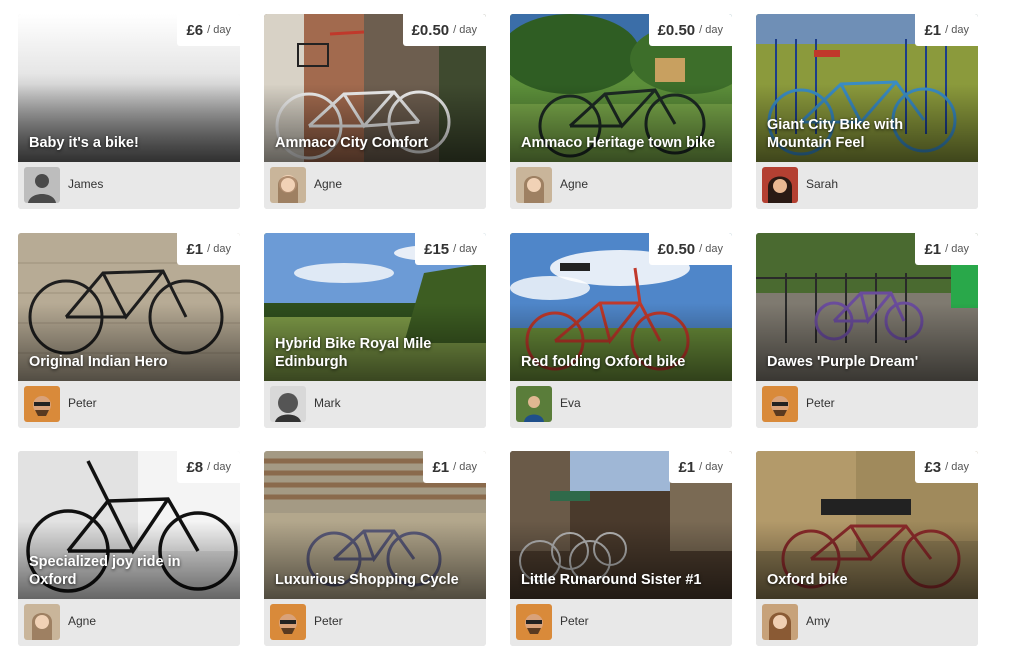 This screenshot has height=651, width=1024. I want to click on listing-card: Dawes 'Purple Dream' £1 / day Peter, so click(867, 330).